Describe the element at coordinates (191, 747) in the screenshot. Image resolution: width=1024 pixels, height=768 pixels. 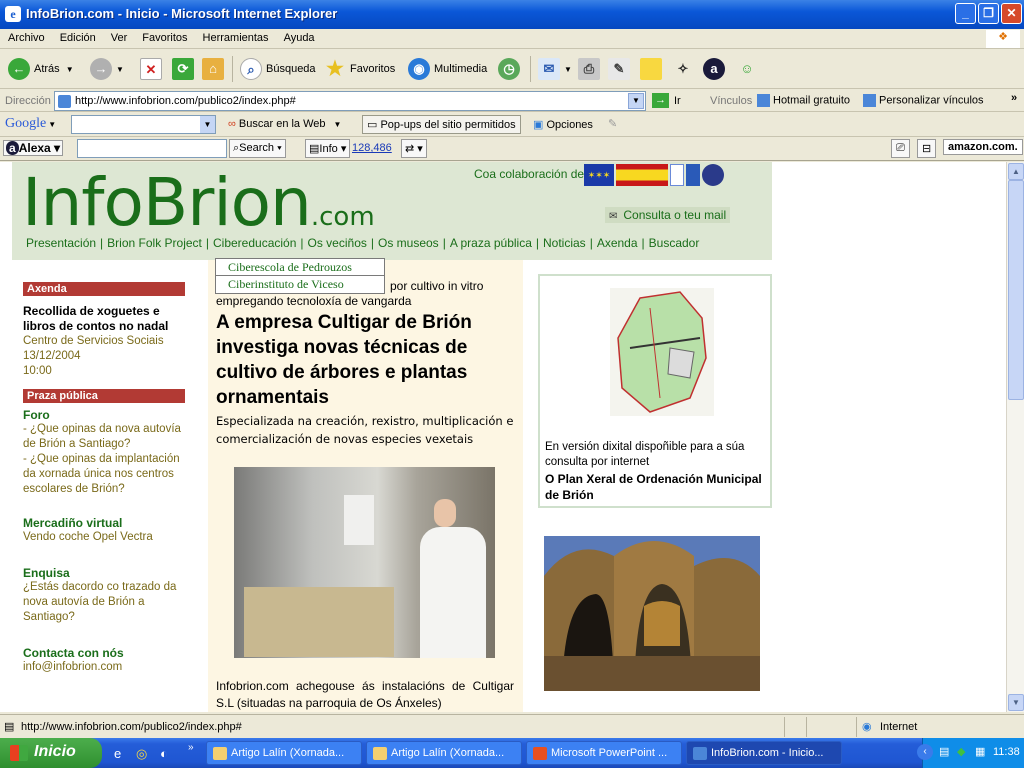
I see `quicklaunch-chevron-icon: »` at that location.